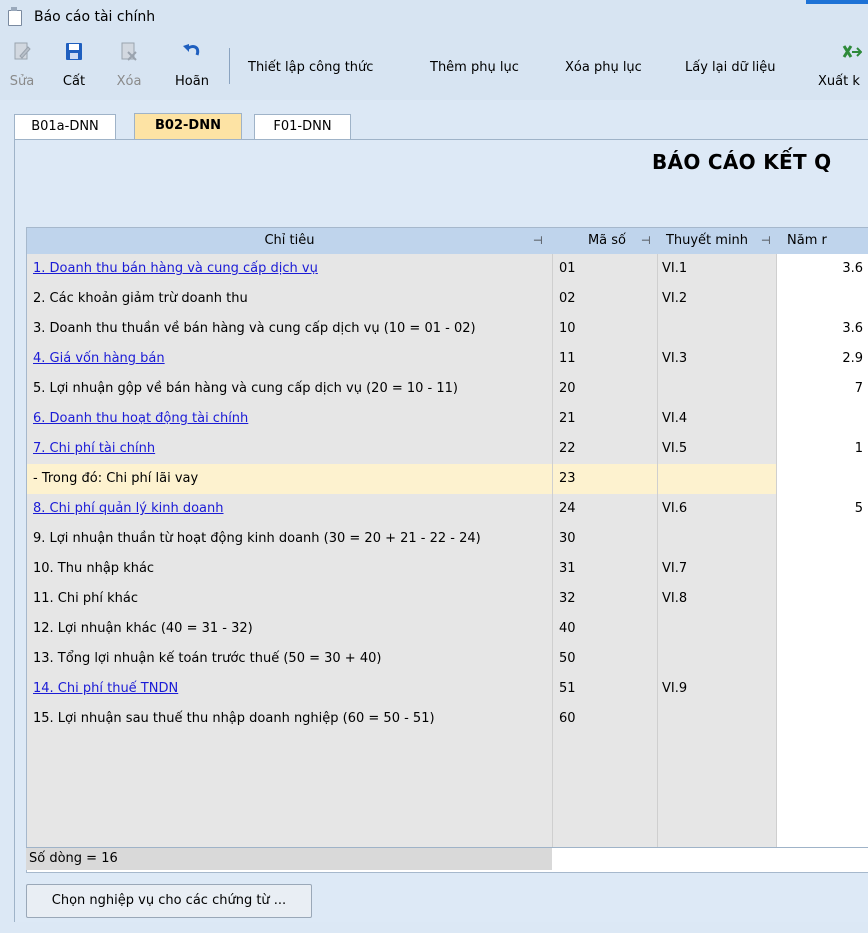  I want to click on code-cell: 31, so click(607, 569).